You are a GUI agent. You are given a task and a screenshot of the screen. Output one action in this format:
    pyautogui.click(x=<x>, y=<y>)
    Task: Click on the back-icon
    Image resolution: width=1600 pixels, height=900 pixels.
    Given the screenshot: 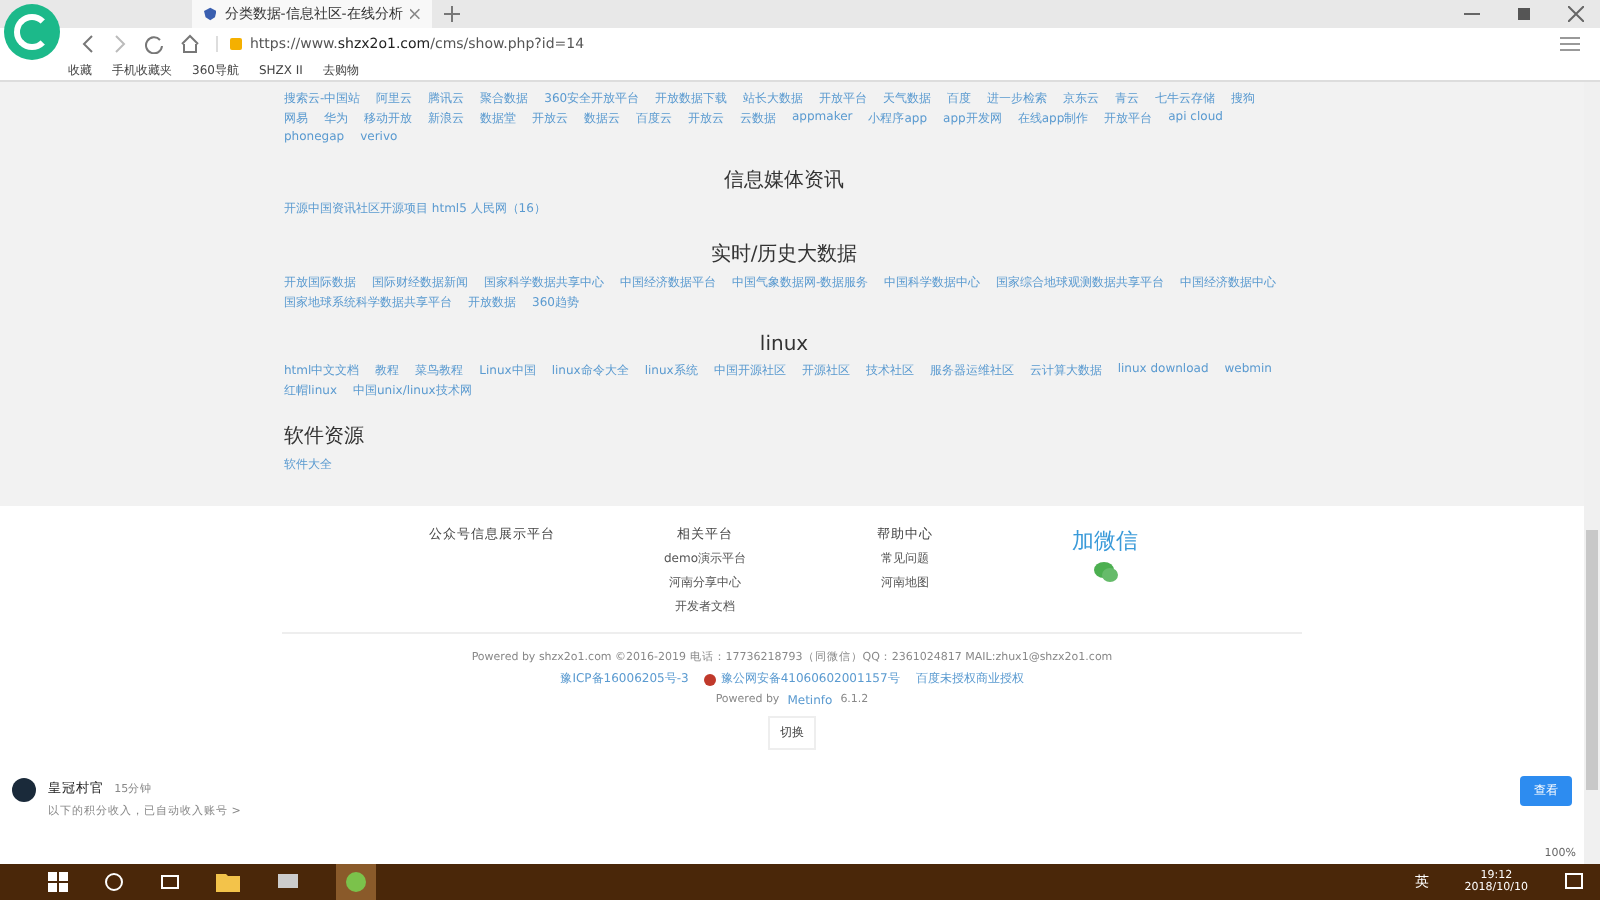 What is the action you would take?
    pyautogui.click(x=88, y=44)
    